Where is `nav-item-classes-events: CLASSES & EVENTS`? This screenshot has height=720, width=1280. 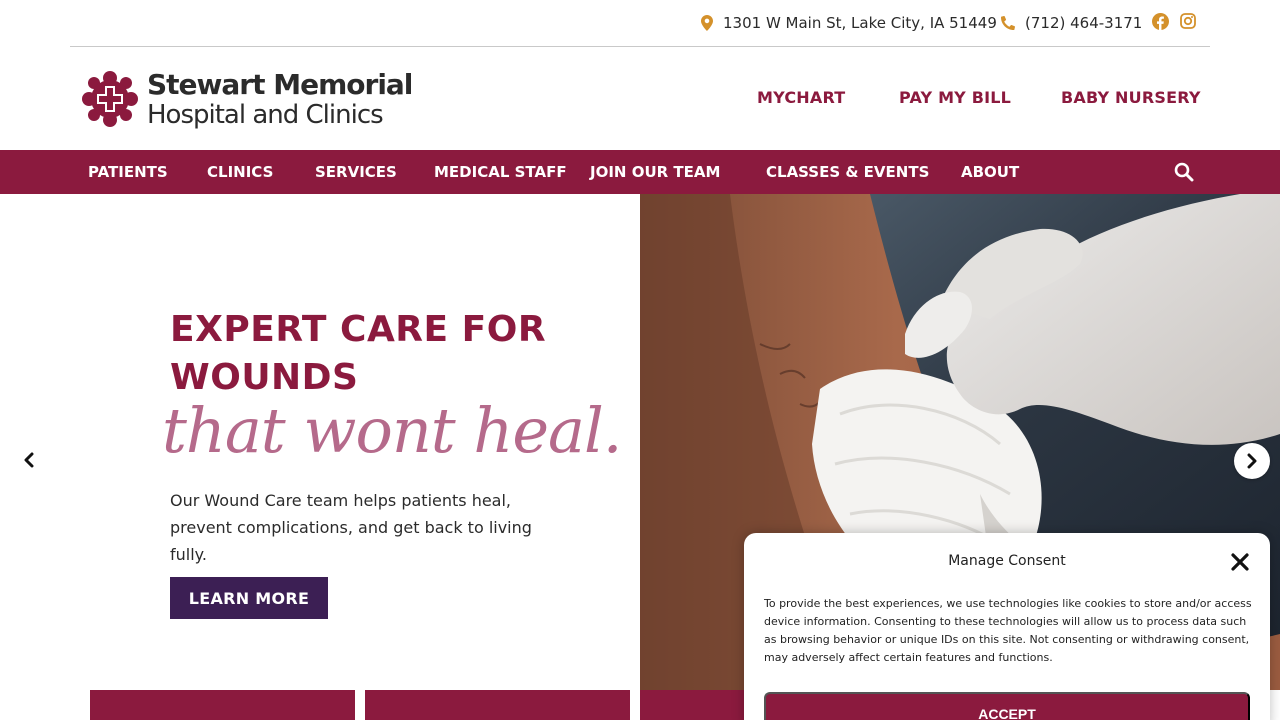 nav-item-classes-events: CLASSES & EVENTS is located at coordinates (847, 172).